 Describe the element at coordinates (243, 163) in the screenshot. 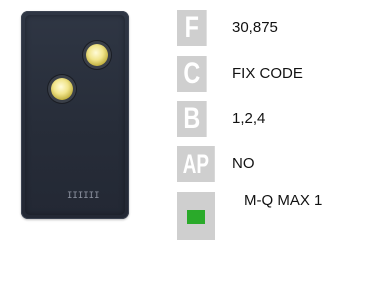

I see `autoprogramming-value: NO` at that location.